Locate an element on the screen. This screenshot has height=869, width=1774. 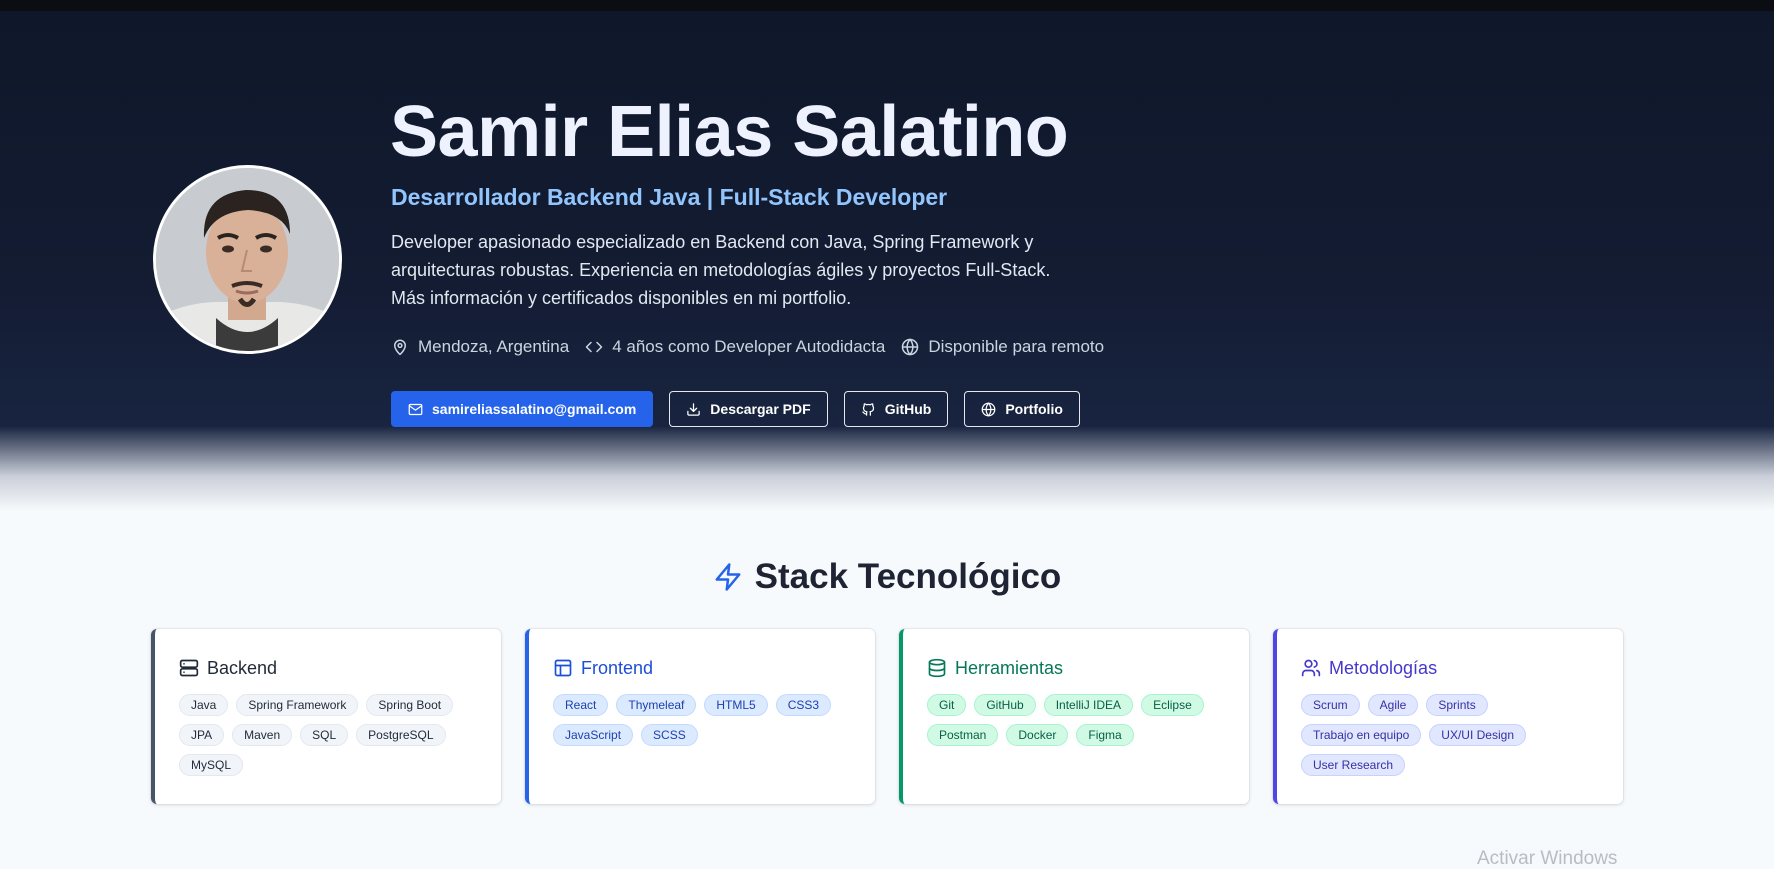
tag: Figma is located at coordinates (1105, 735).